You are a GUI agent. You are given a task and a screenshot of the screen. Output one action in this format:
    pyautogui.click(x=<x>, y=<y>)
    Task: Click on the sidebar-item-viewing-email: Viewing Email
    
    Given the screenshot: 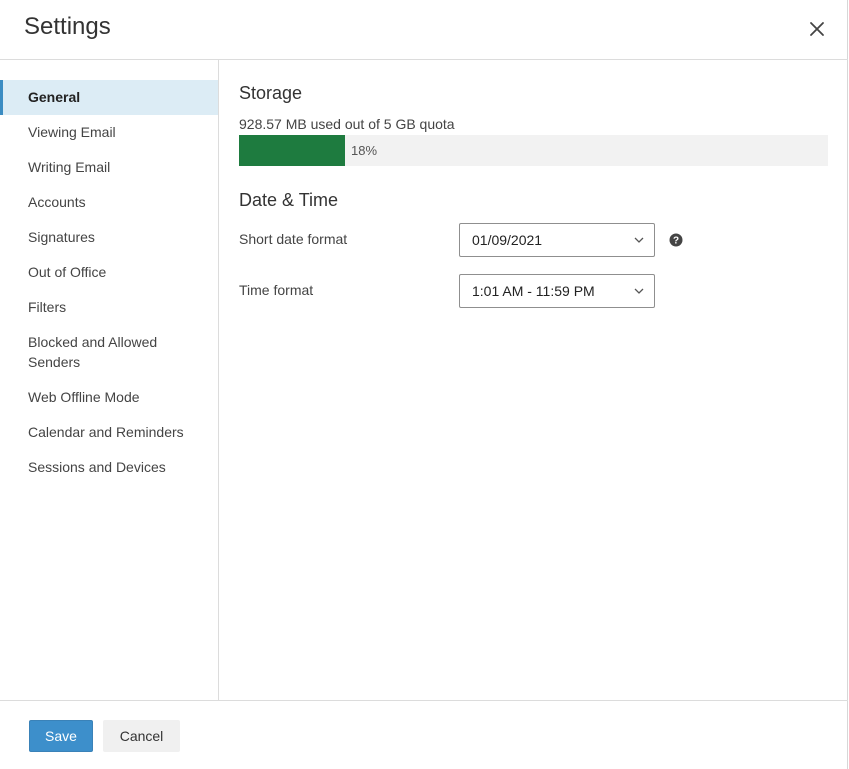 What is the action you would take?
    pyautogui.click(x=109, y=132)
    